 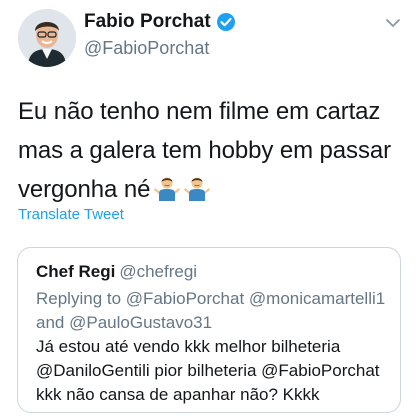 I want to click on mention-link: @monicamartelli1, so click(x=317, y=298).